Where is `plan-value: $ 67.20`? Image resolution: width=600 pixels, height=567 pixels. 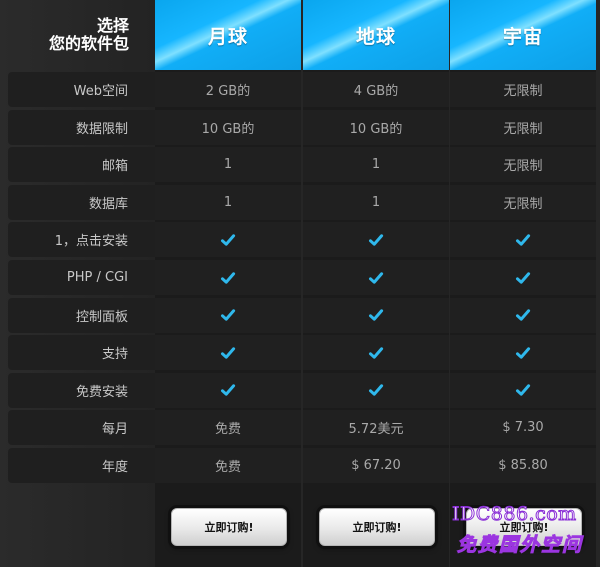
plan-value: $ 67.20 is located at coordinates (376, 465).